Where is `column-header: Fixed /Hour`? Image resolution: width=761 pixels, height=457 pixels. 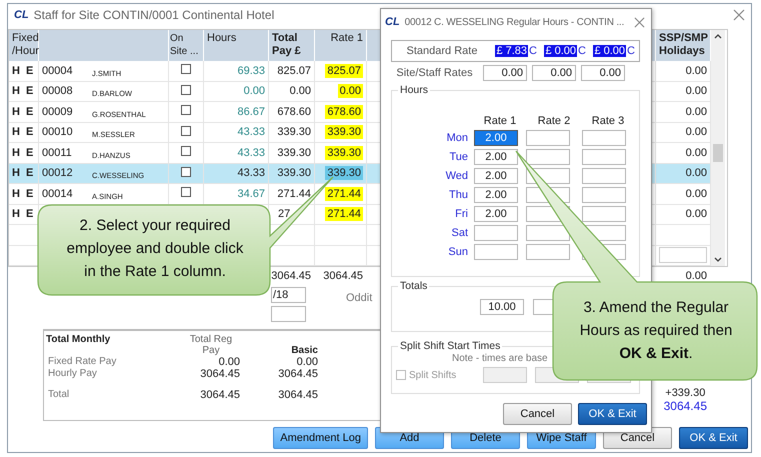
column-header: Fixed /Hour is located at coordinates (24, 45).